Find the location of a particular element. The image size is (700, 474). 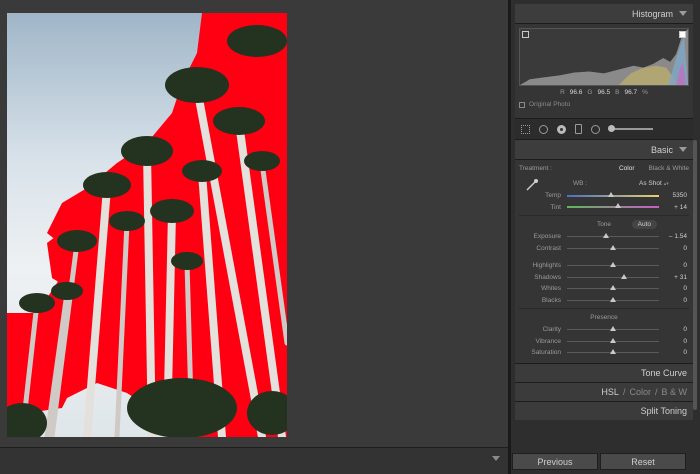

shadows-value: + 31 is located at coordinates (680, 277).